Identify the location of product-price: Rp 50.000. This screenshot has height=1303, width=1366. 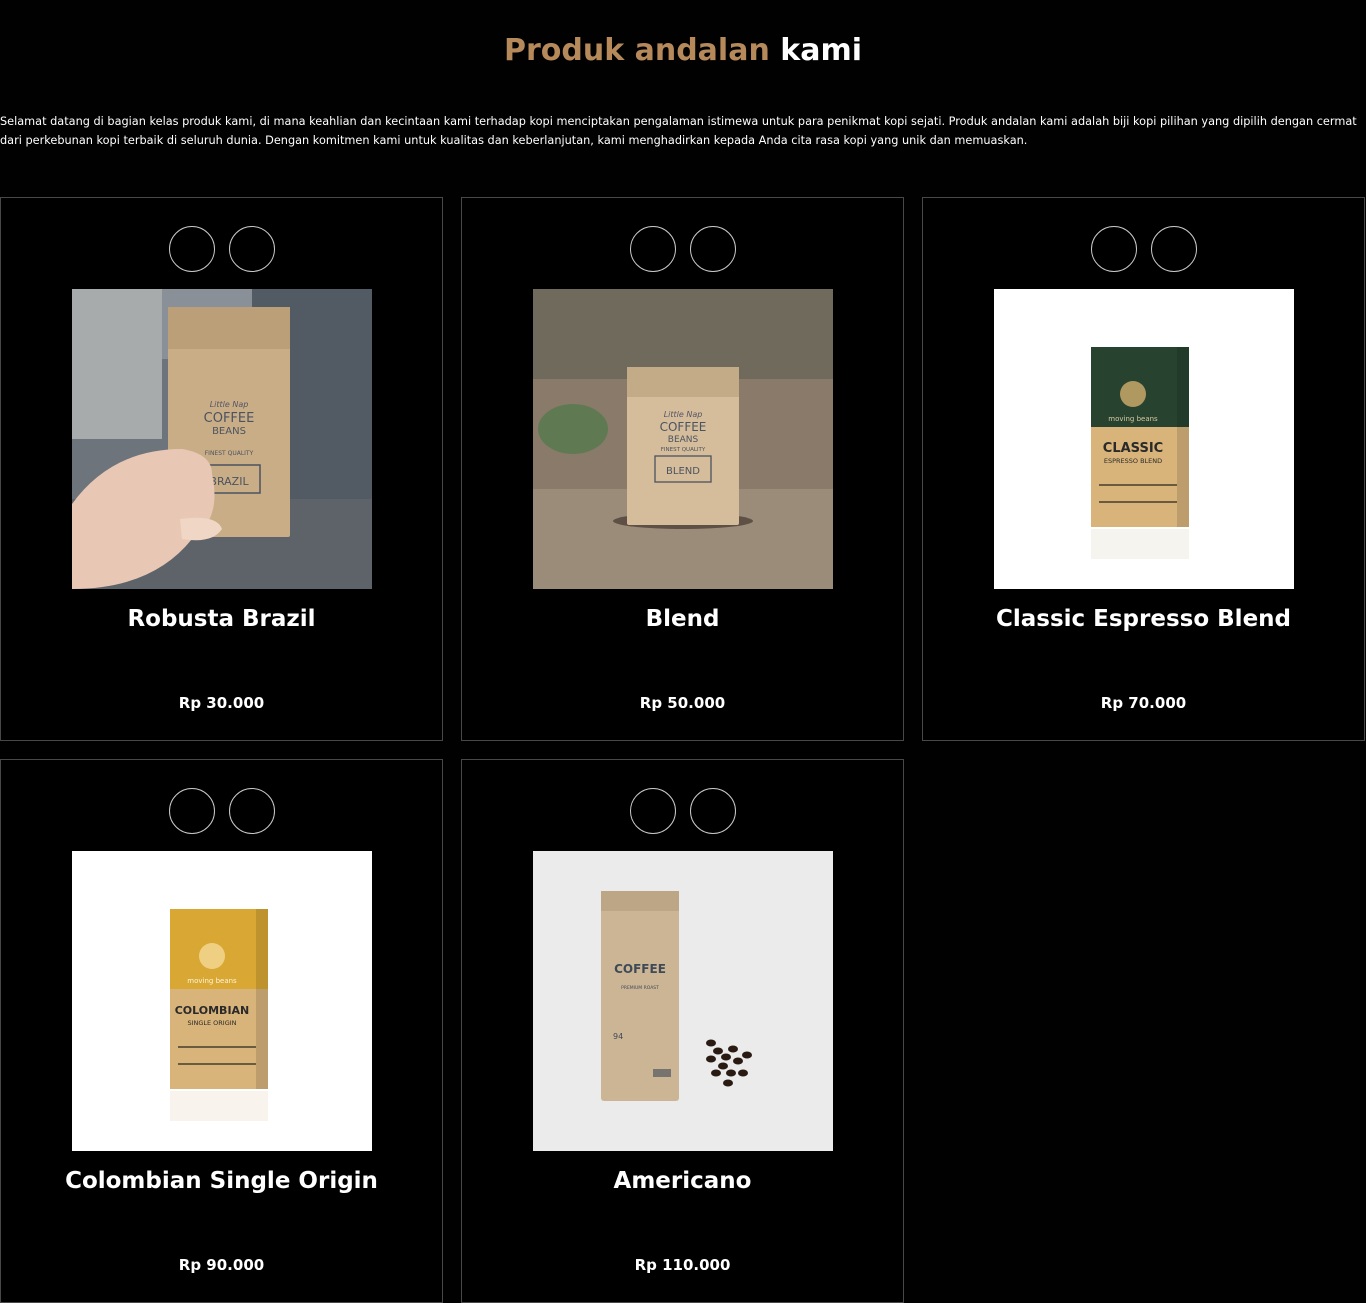
(682, 703).